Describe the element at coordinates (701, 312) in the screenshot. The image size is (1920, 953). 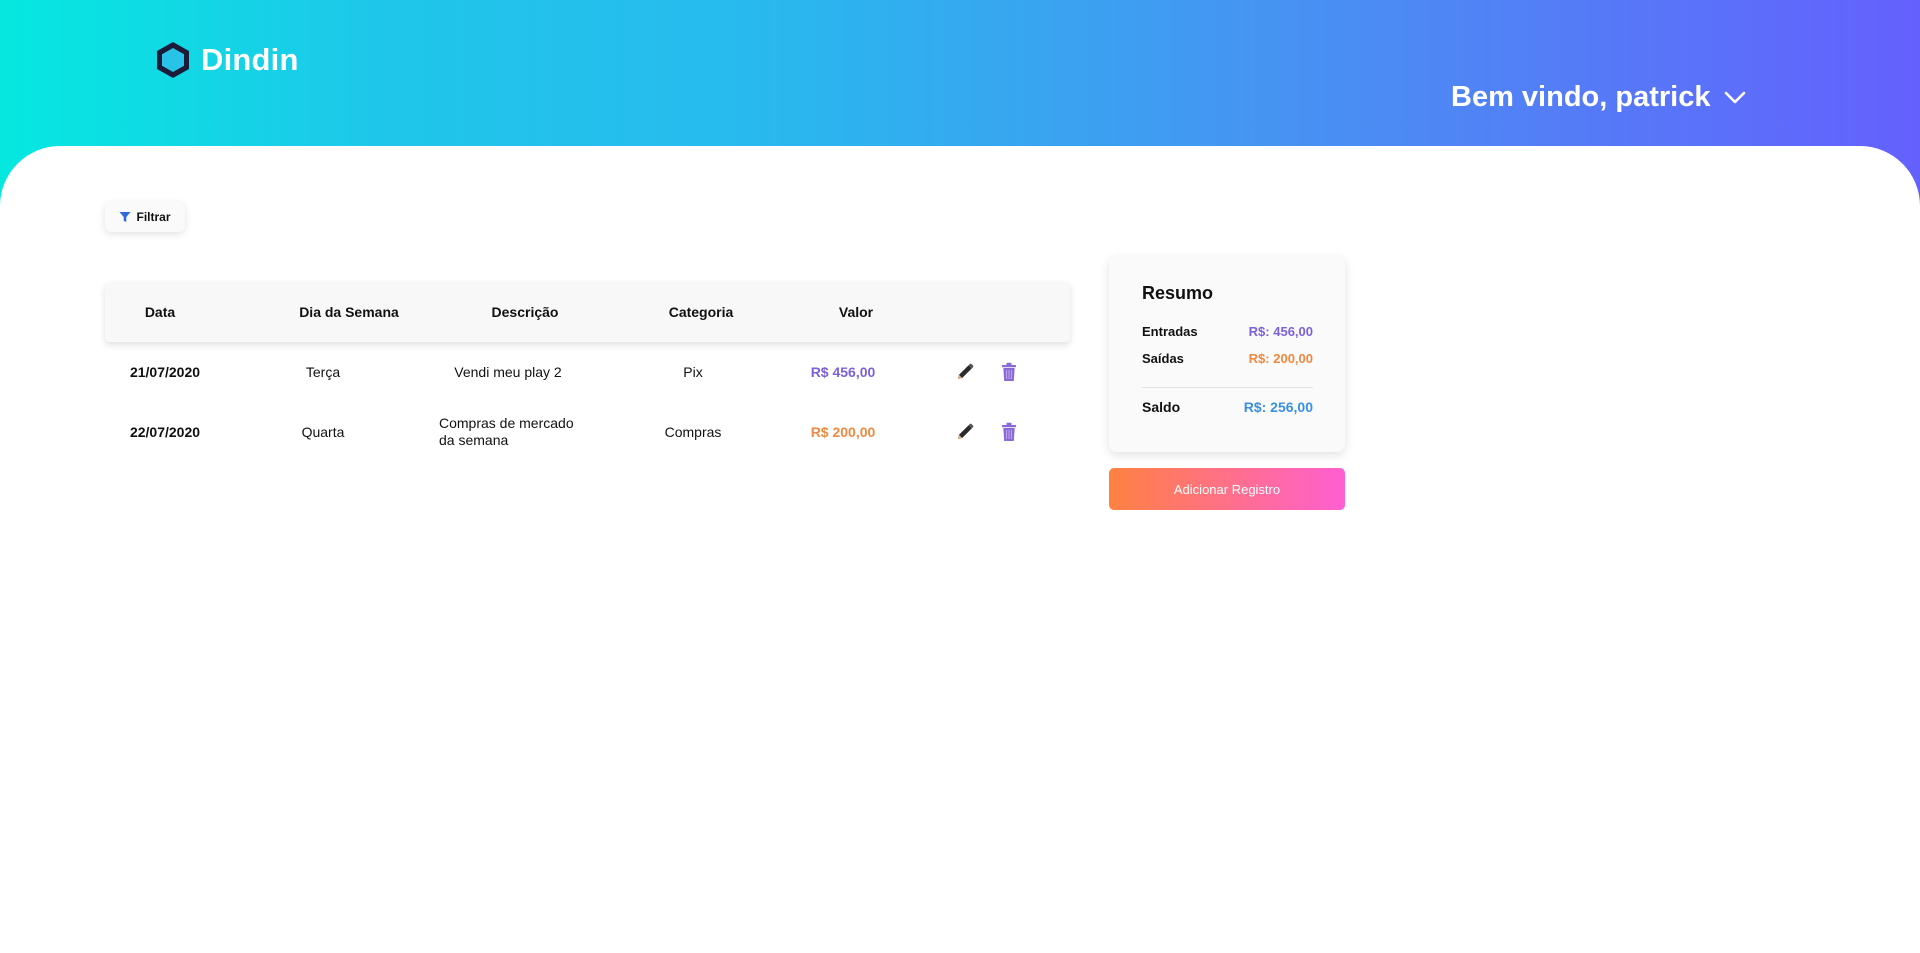
I see `column-header-category: Categoria` at that location.